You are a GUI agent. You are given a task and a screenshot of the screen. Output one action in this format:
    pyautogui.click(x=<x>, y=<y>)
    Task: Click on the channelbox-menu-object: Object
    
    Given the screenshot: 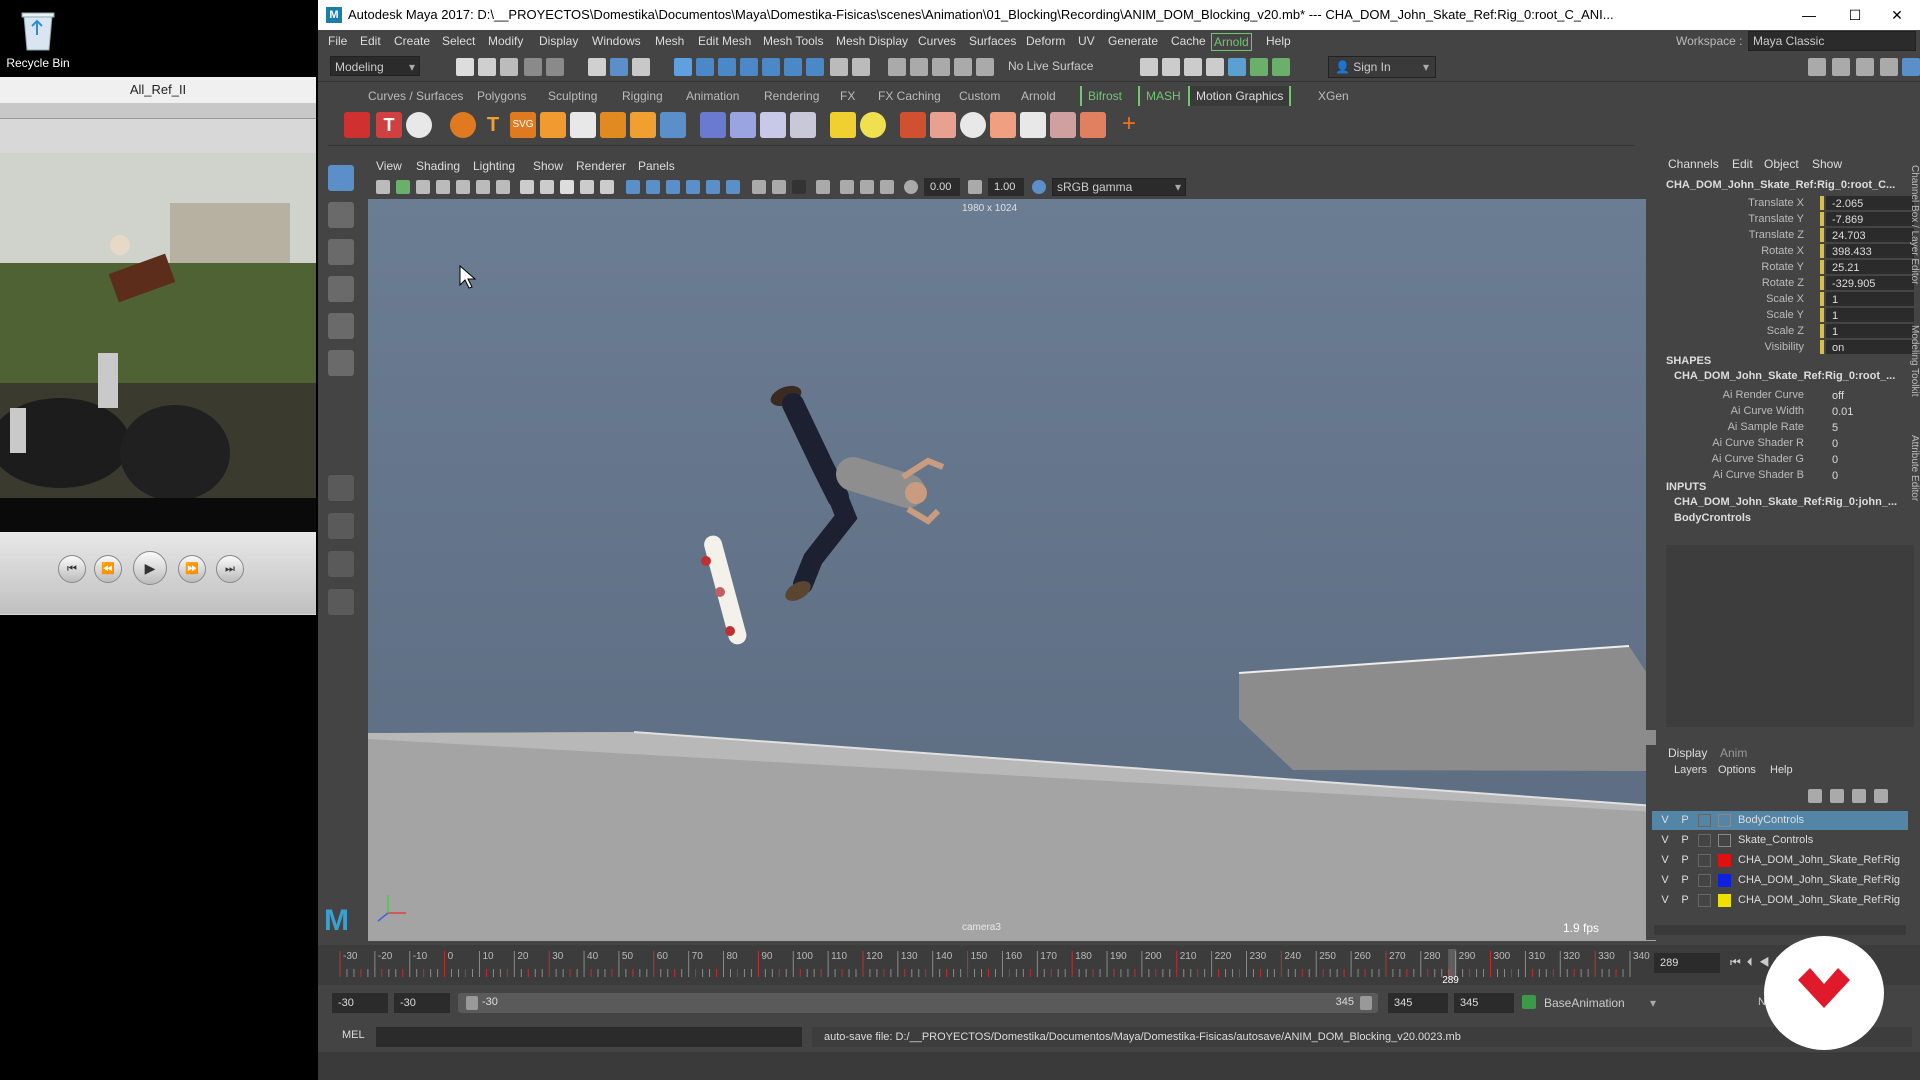 What is the action you would take?
    pyautogui.click(x=1781, y=164)
    